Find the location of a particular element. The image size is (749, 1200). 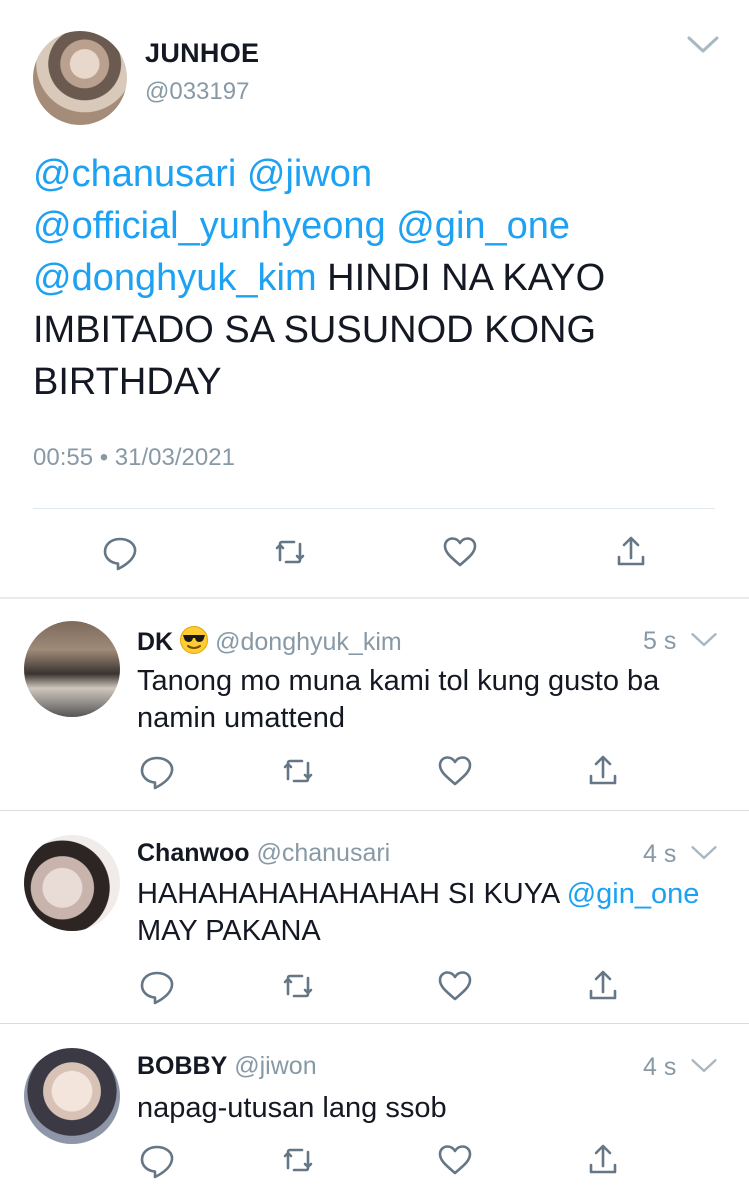

tweet-timestamp: 00:55 • 31/03/2021 is located at coordinates (134, 457).